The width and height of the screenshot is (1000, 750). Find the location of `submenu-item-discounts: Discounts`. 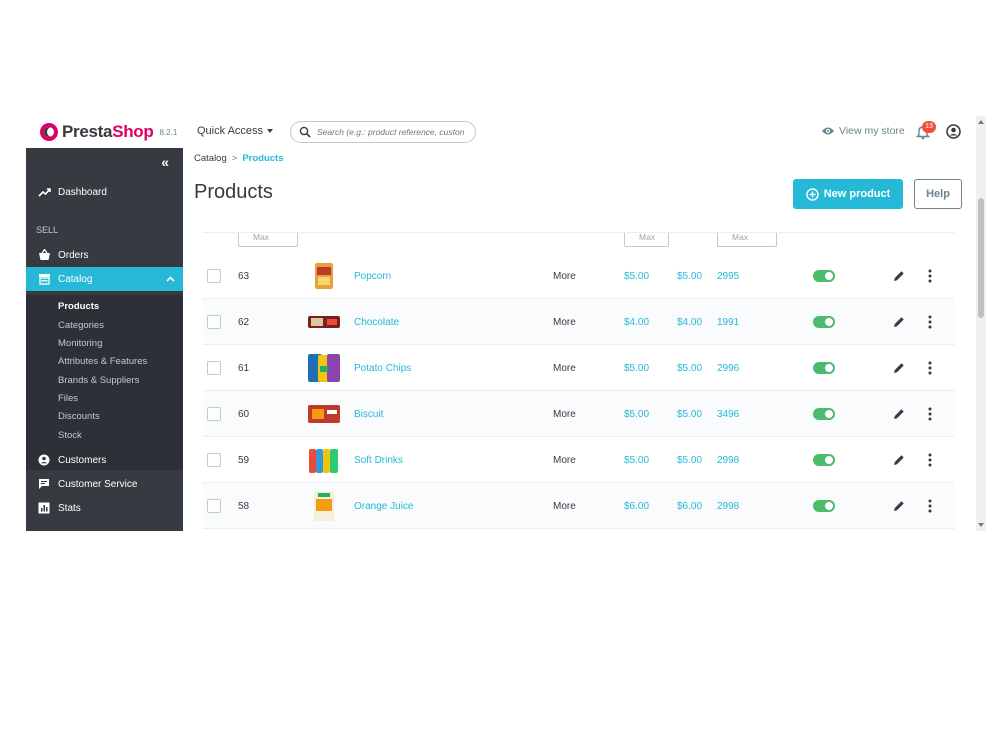

submenu-item-discounts: Discounts is located at coordinates (79, 416).